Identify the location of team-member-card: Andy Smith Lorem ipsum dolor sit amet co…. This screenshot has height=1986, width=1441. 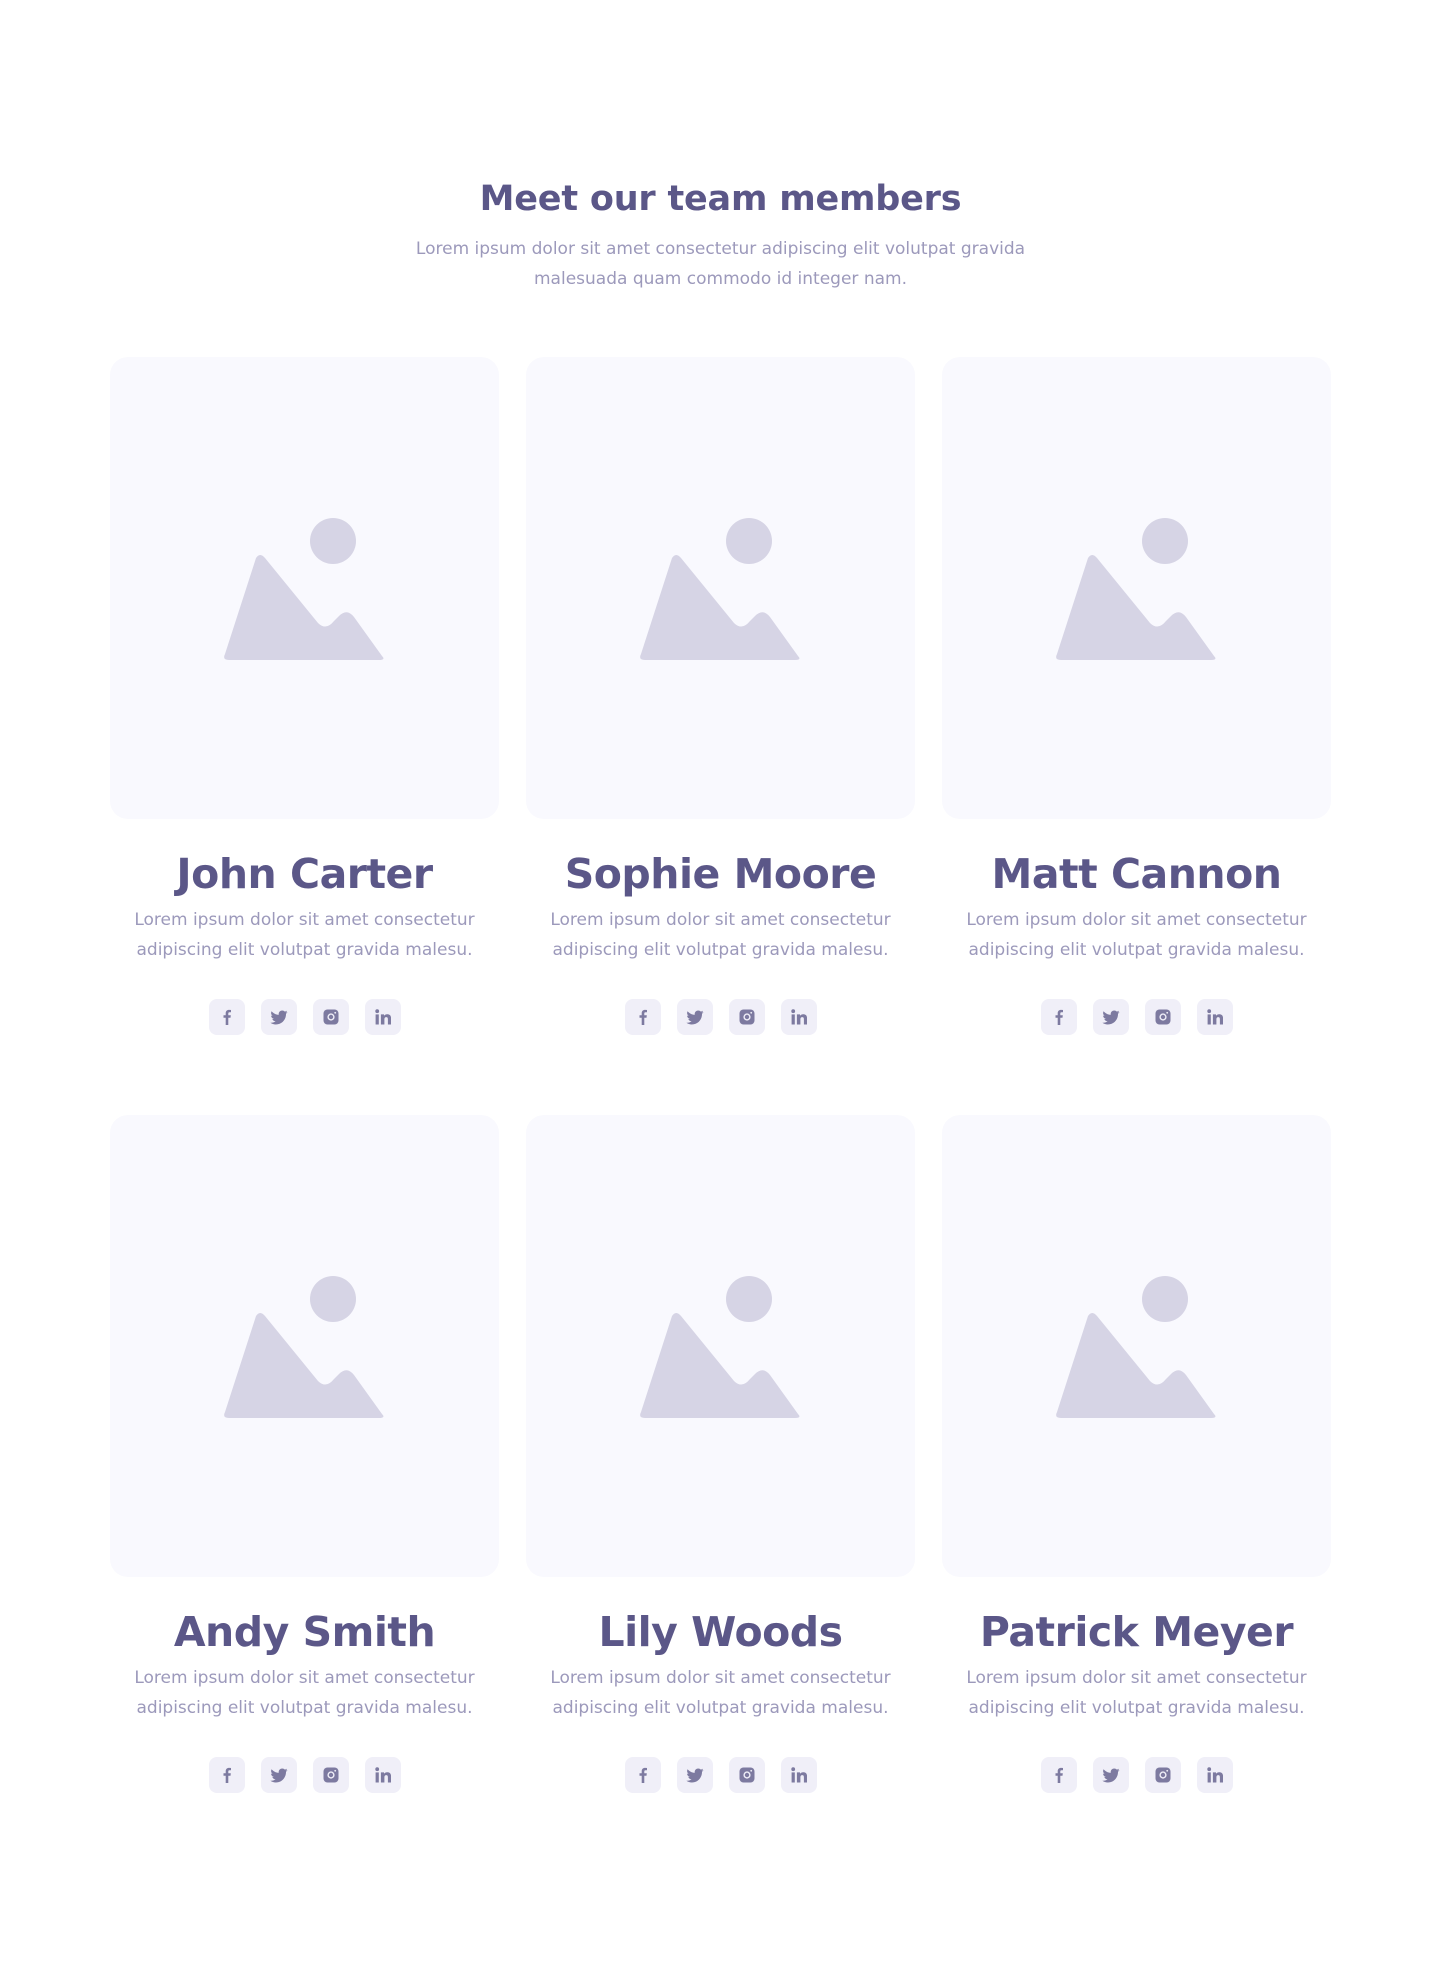
(304, 1461).